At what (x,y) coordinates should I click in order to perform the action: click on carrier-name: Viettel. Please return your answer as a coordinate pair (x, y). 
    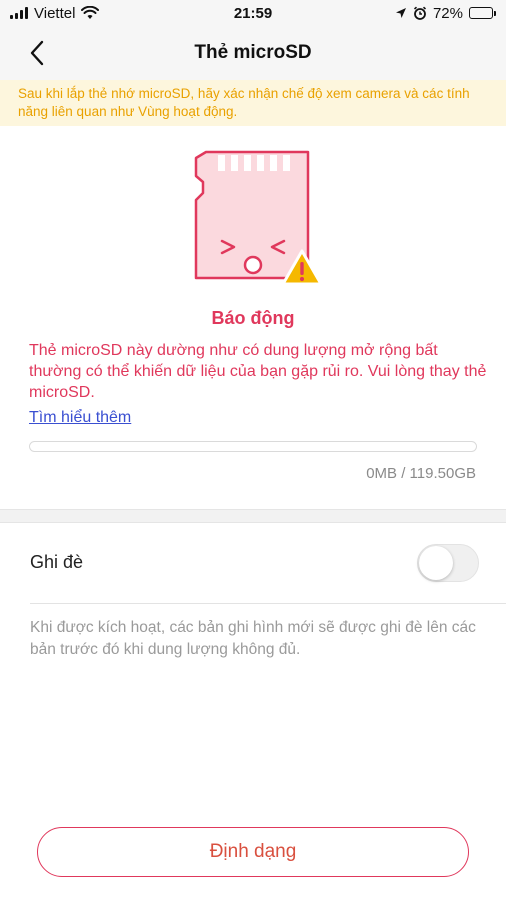
    Looking at the image, I should click on (55, 13).